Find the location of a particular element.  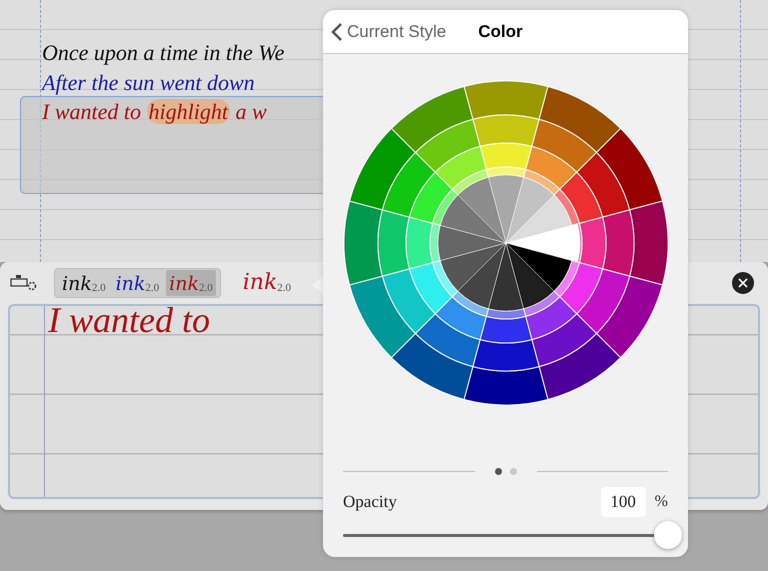

handwritten-text: I wanted to is located at coordinates (128, 320).